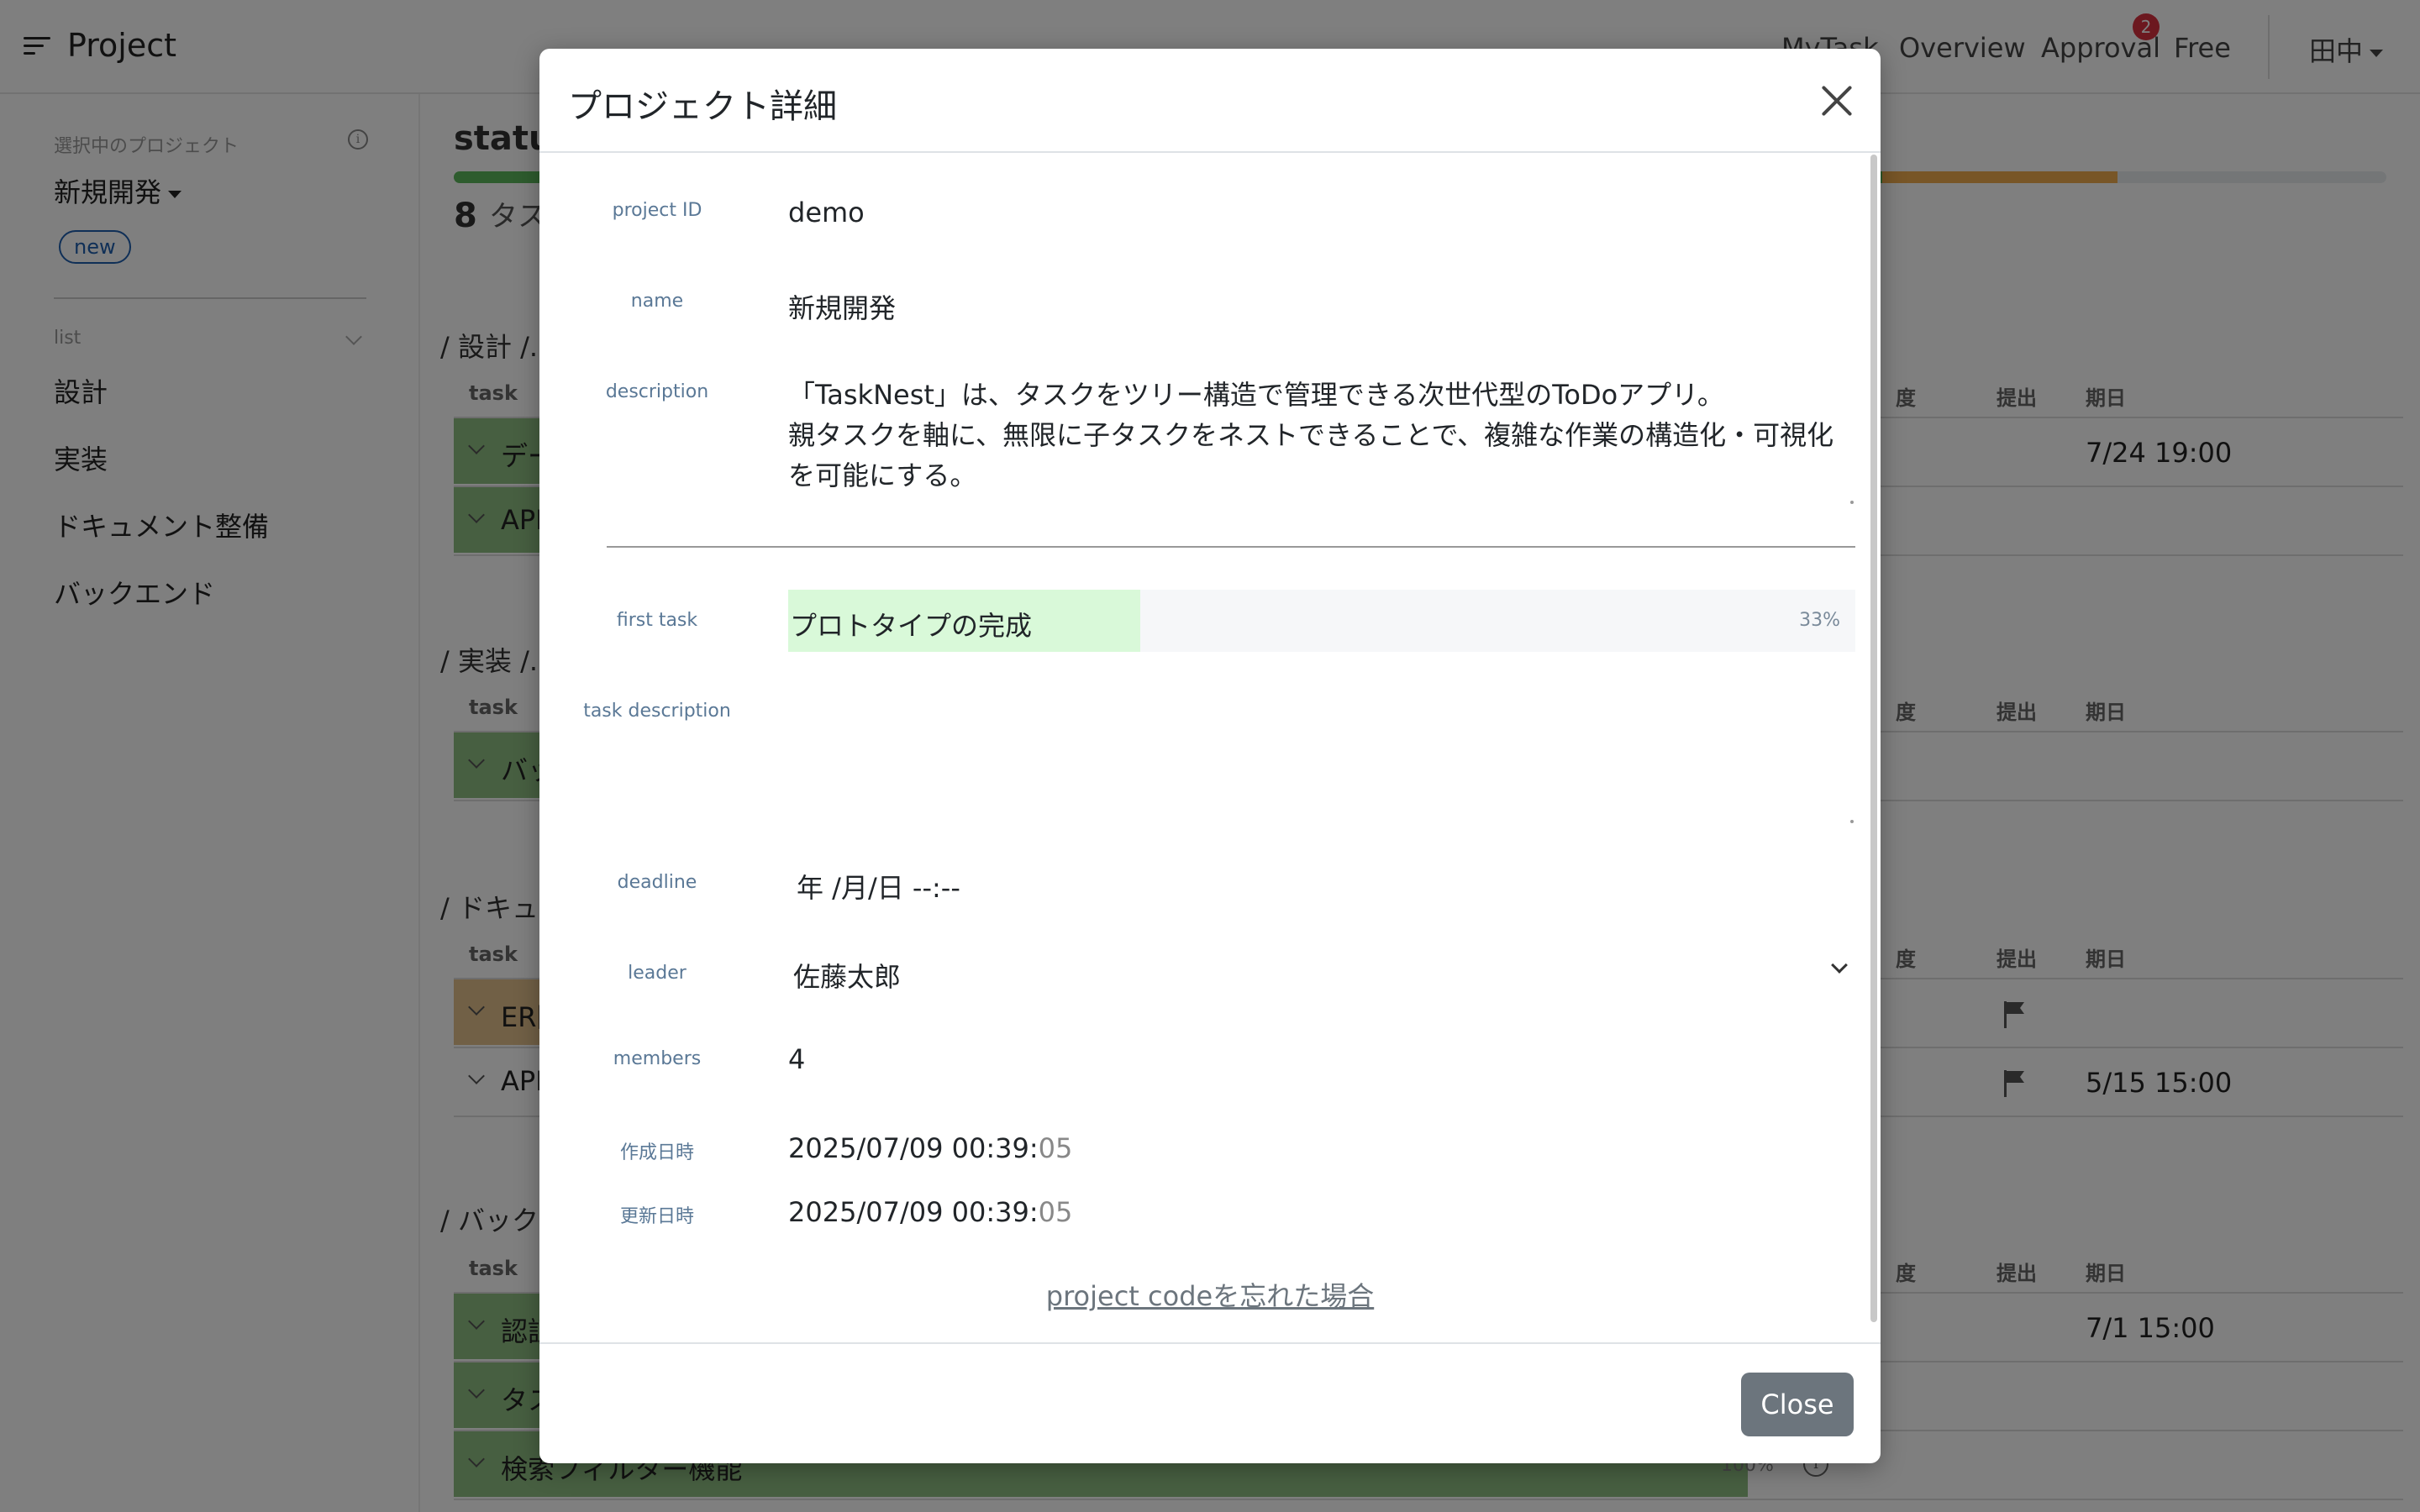 This screenshot has width=2420, height=1512. Describe the element at coordinates (657, 620) in the screenshot. I see `first-task-label: first task` at that location.